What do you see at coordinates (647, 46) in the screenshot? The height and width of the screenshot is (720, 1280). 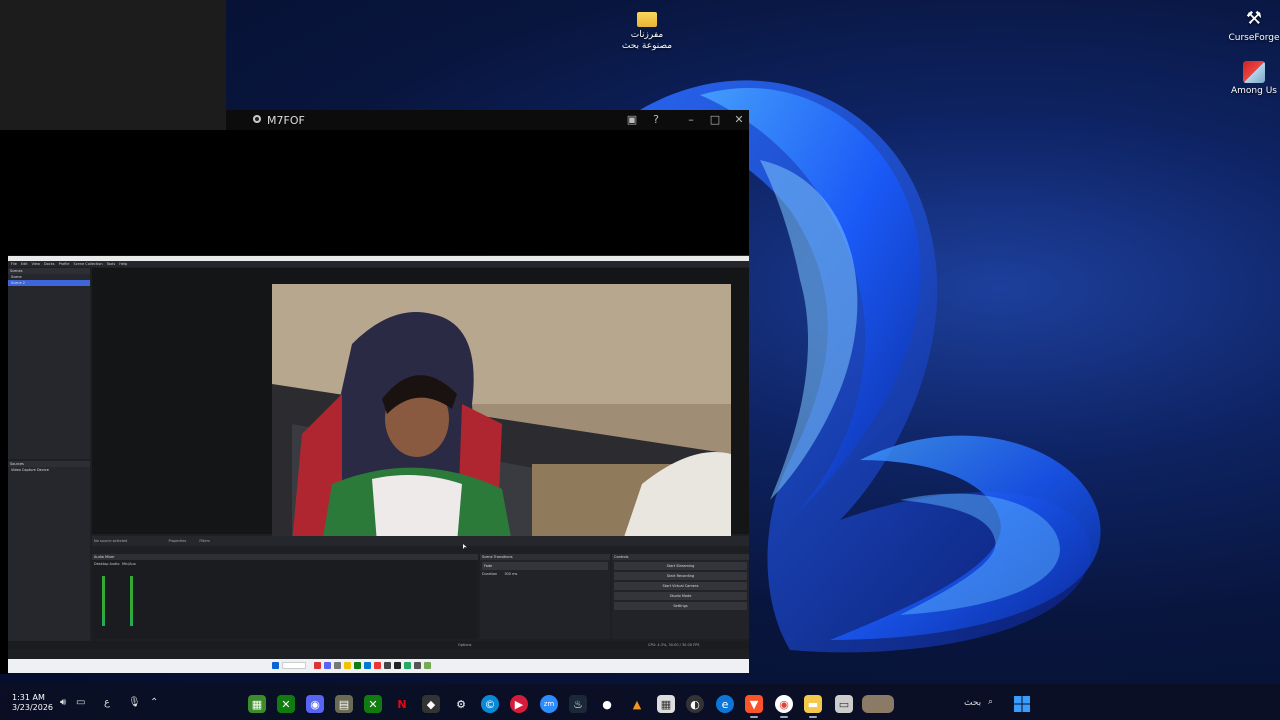 I see `desktop-folder-label-2: مصنوعة بحث` at bounding box center [647, 46].